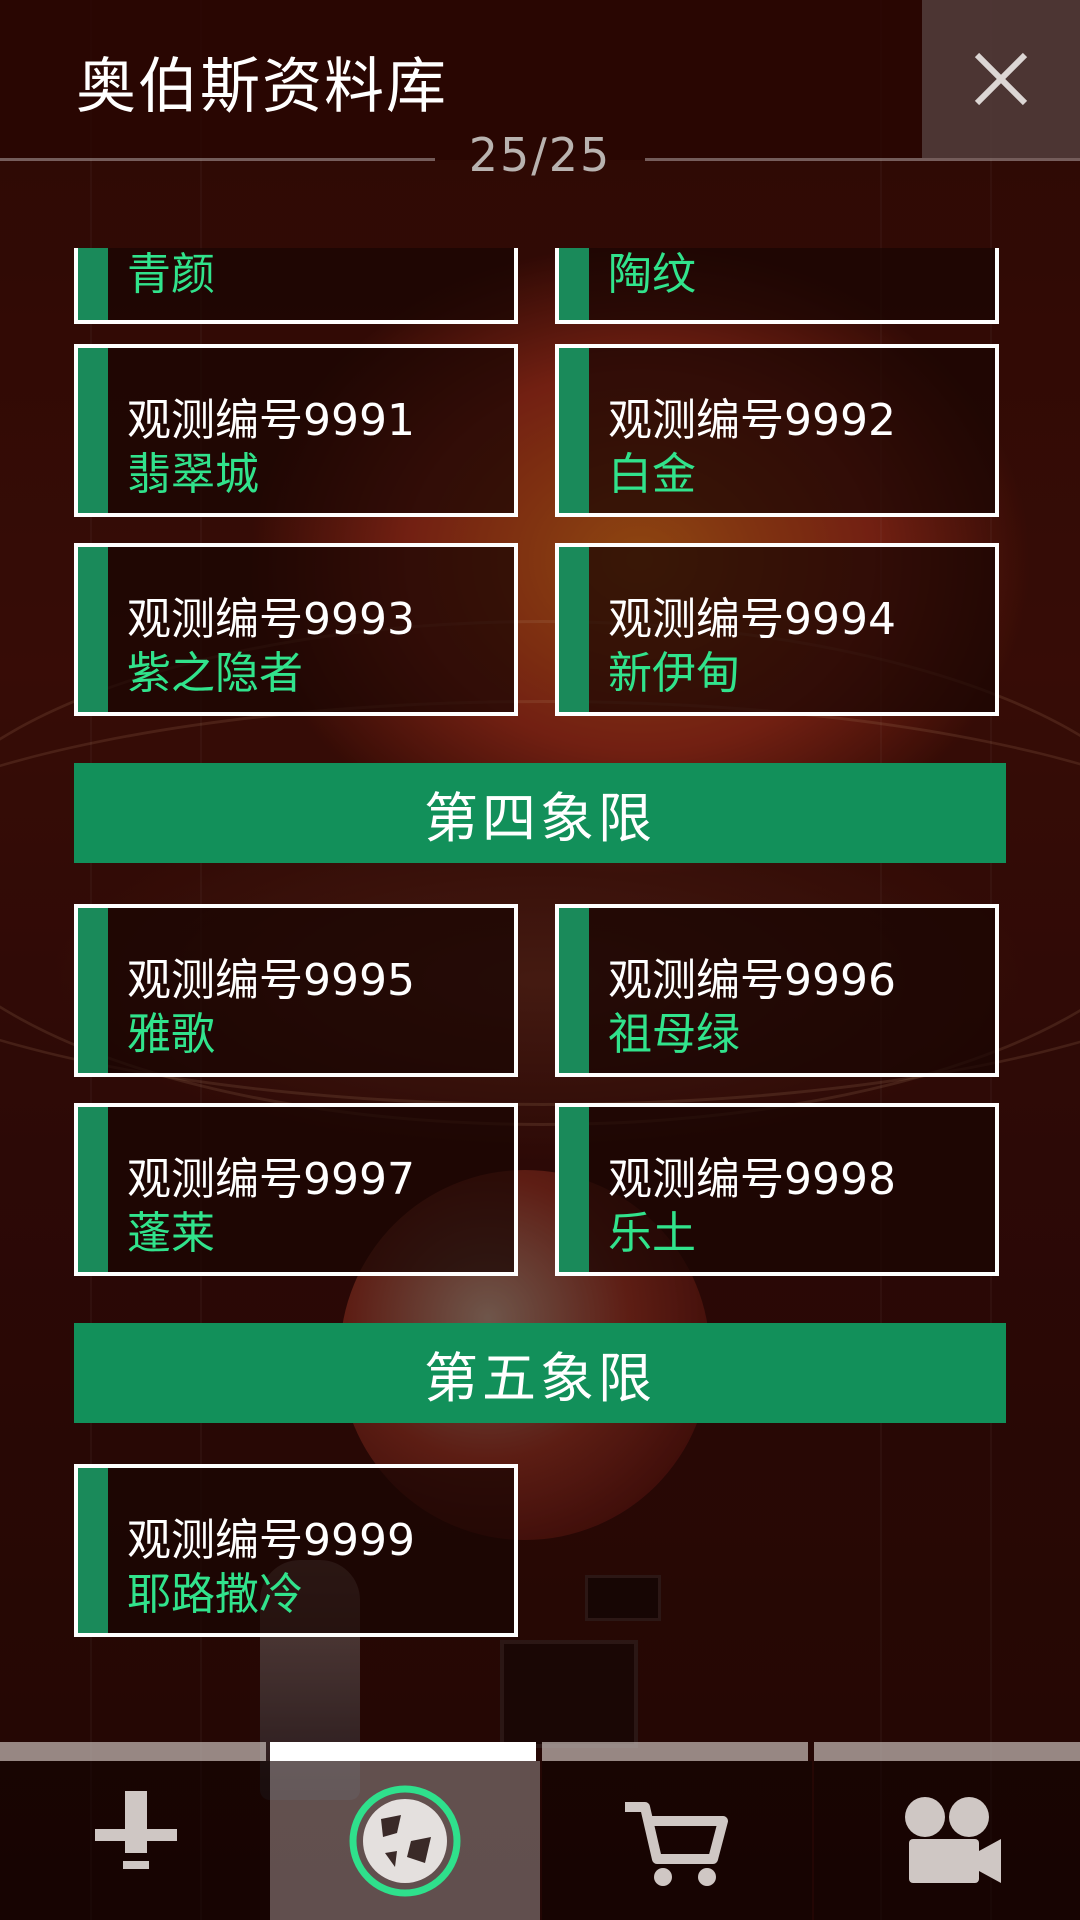 Image resolution: width=1080 pixels, height=1920 pixels. Describe the element at coordinates (171, 1034) in the screenshot. I see `card-name: 雅歌` at that location.